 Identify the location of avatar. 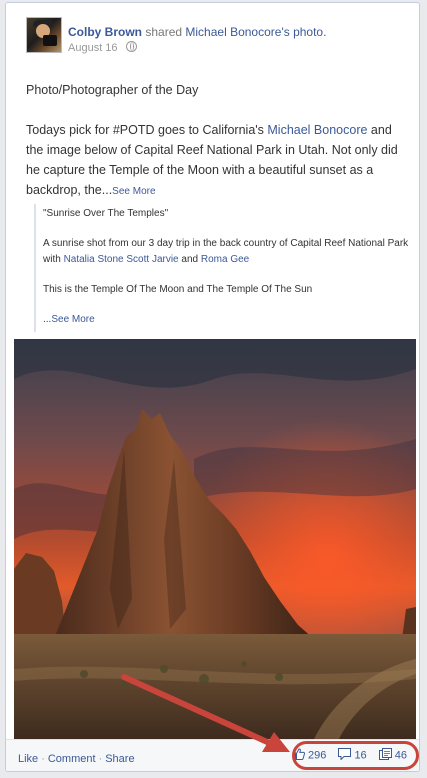
(44, 35).